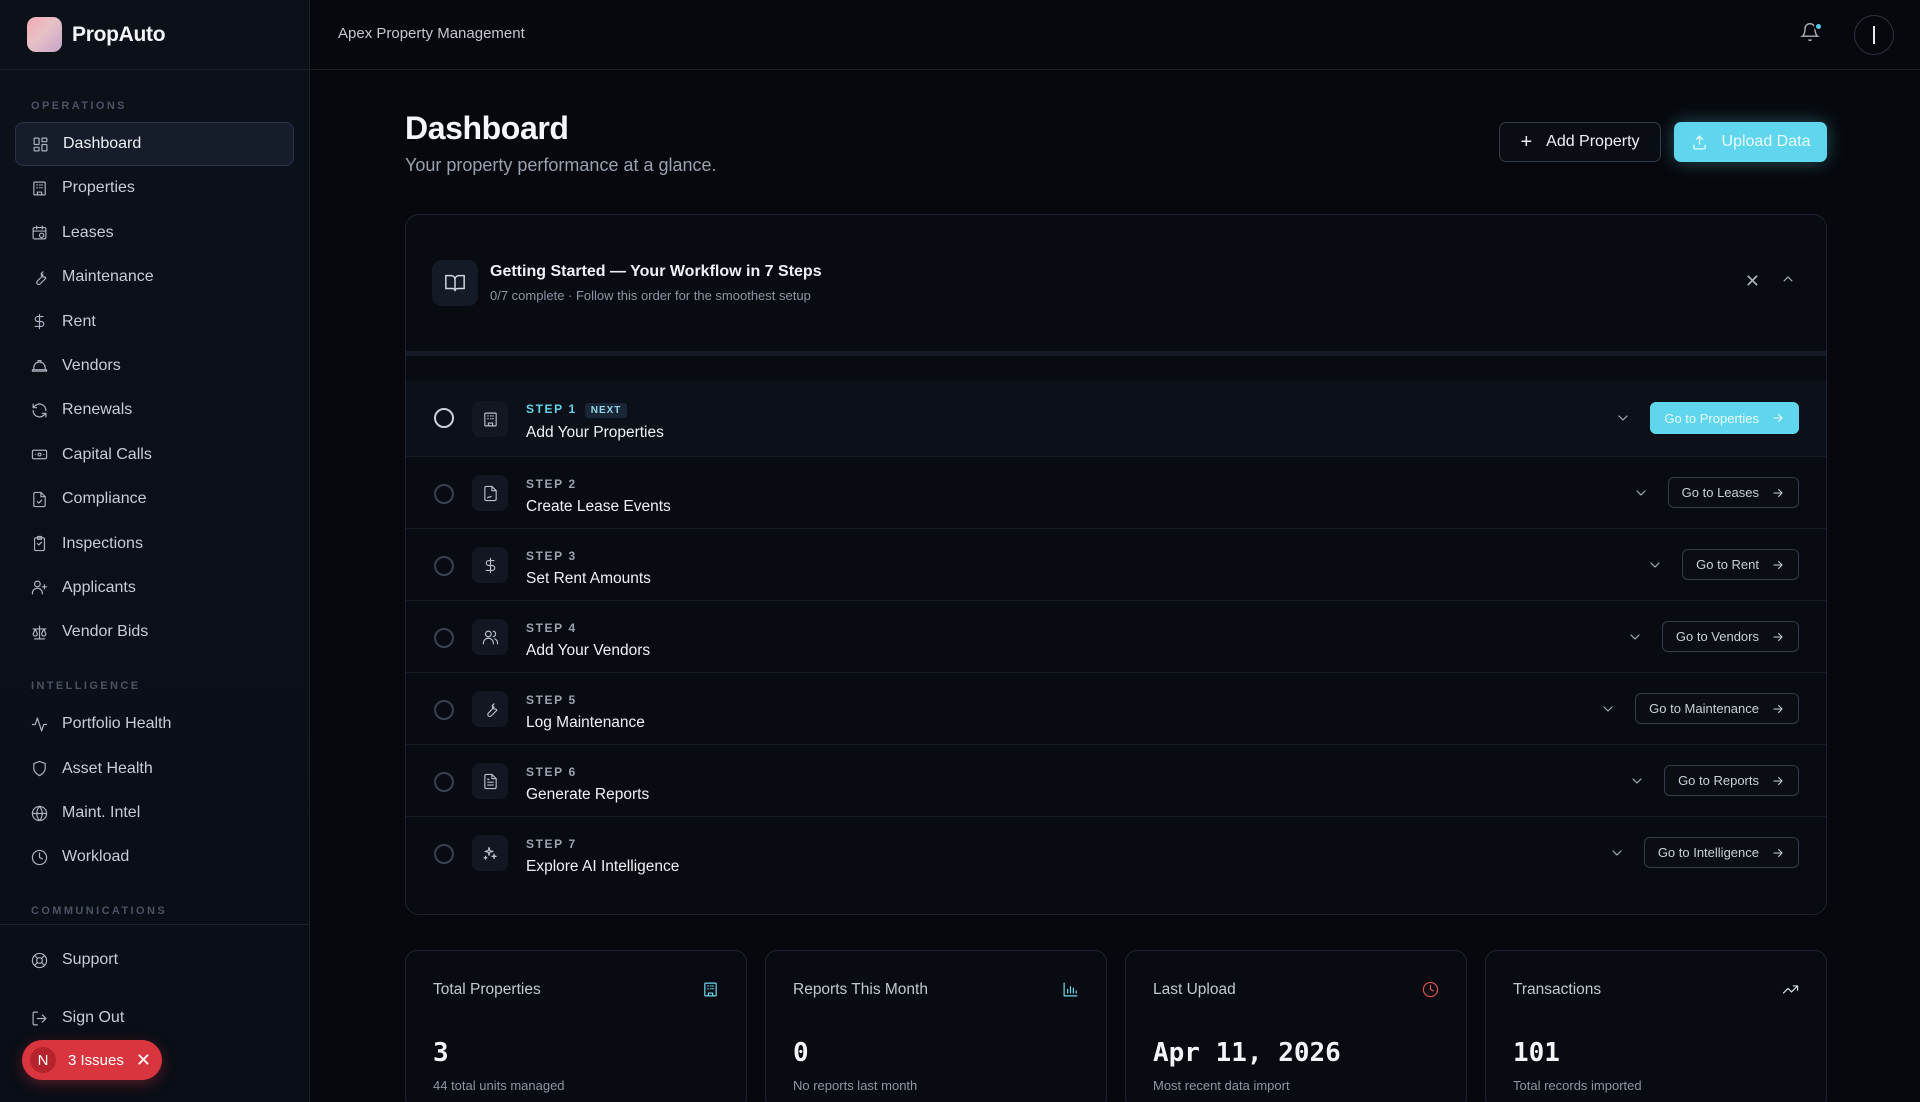 The image size is (1920, 1102). Describe the element at coordinates (455, 283) in the screenshot. I see `book-open-icon` at that location.